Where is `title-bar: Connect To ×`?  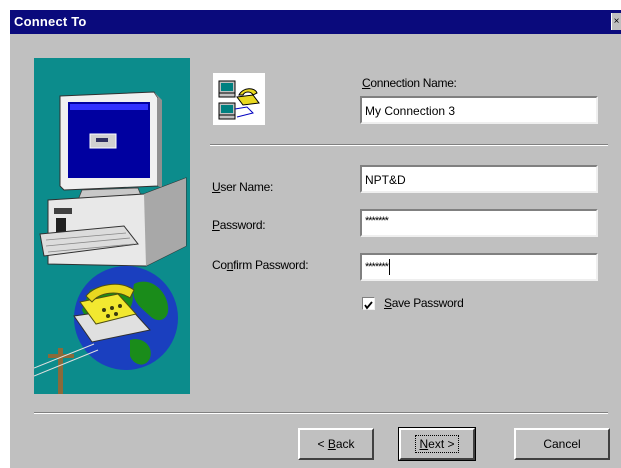
title-bar: Connect To × is located at coordinates (315, 22).